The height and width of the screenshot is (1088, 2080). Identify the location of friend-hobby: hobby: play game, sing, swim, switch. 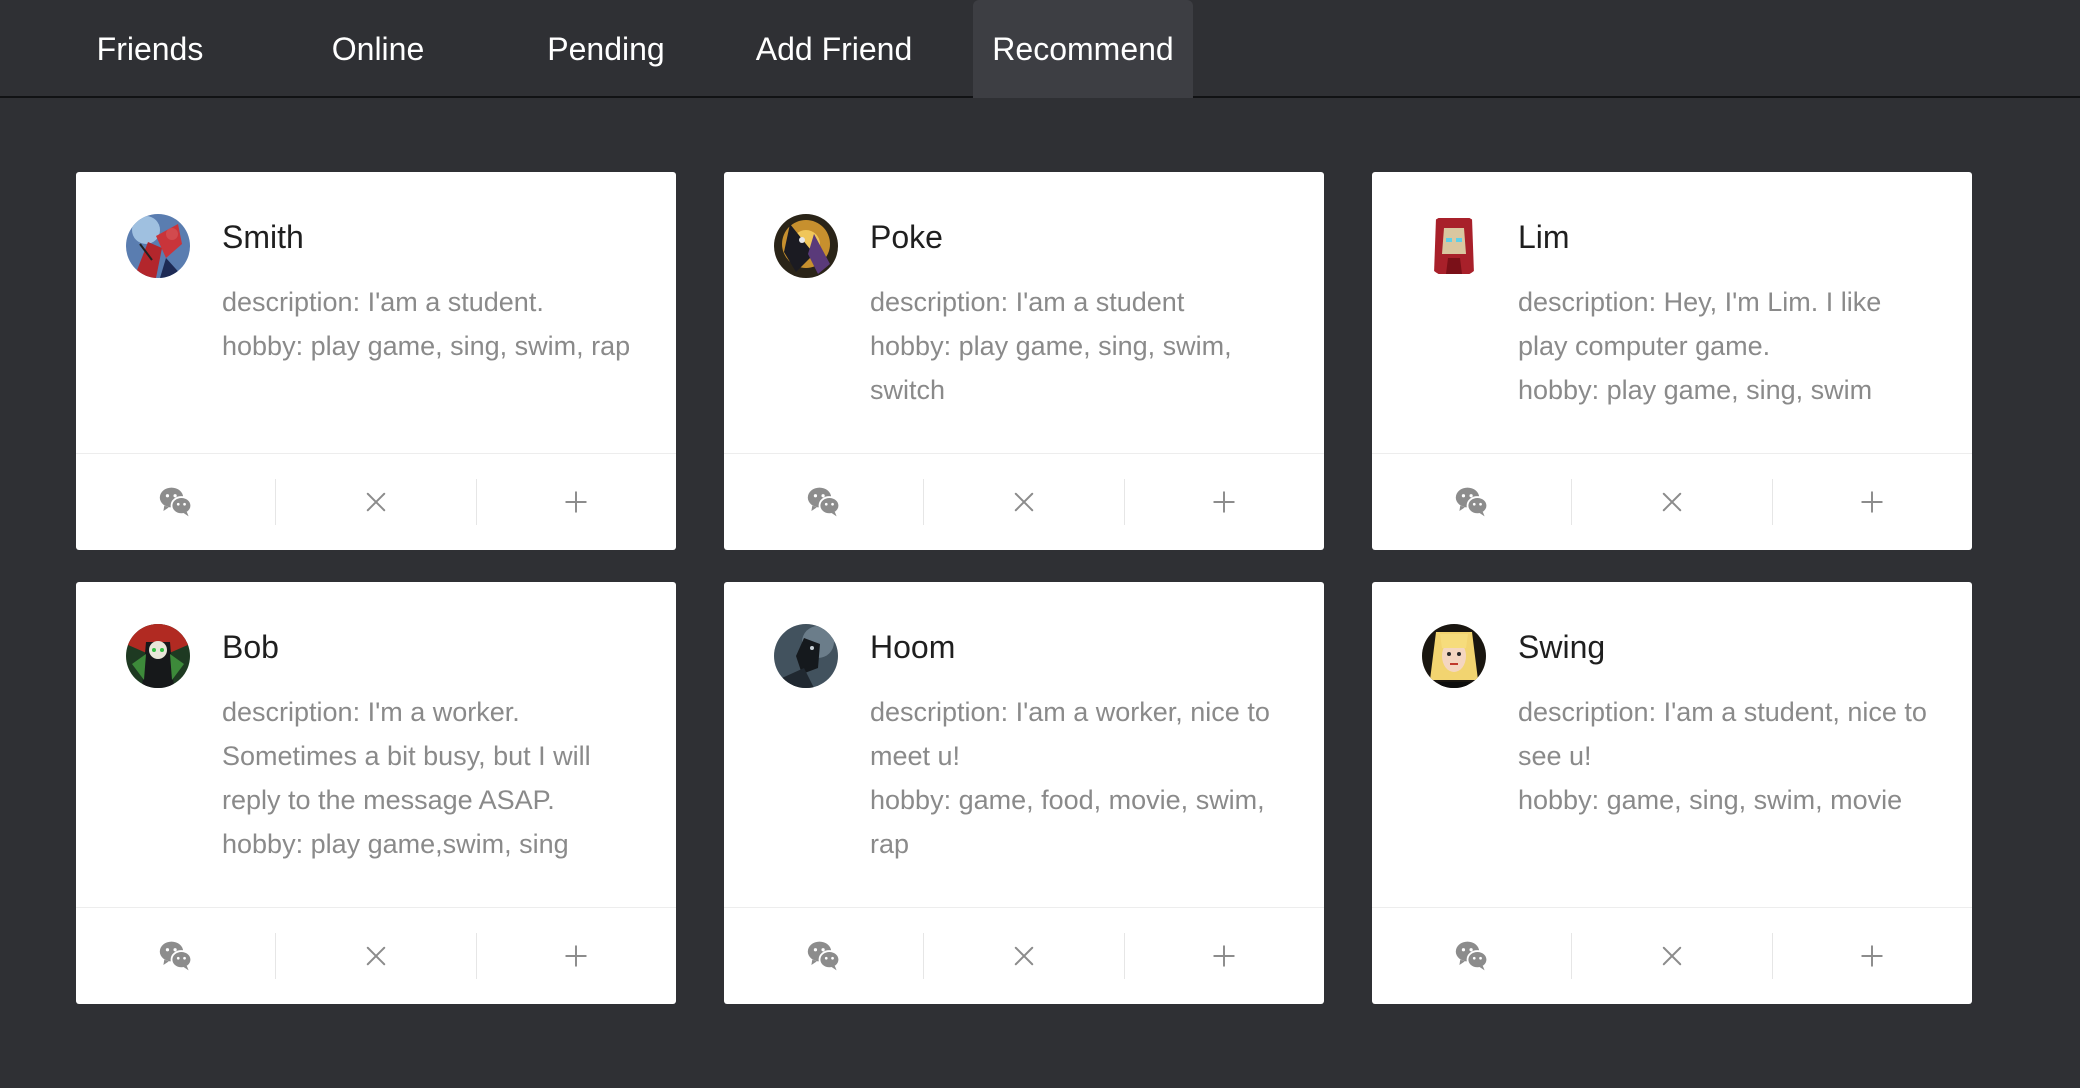
(1051, 368).